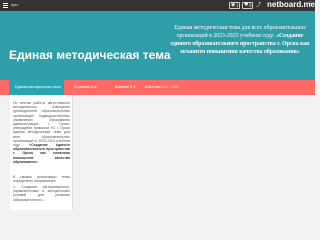  I want to click on eye-icon: ◉, so click(233, 5).